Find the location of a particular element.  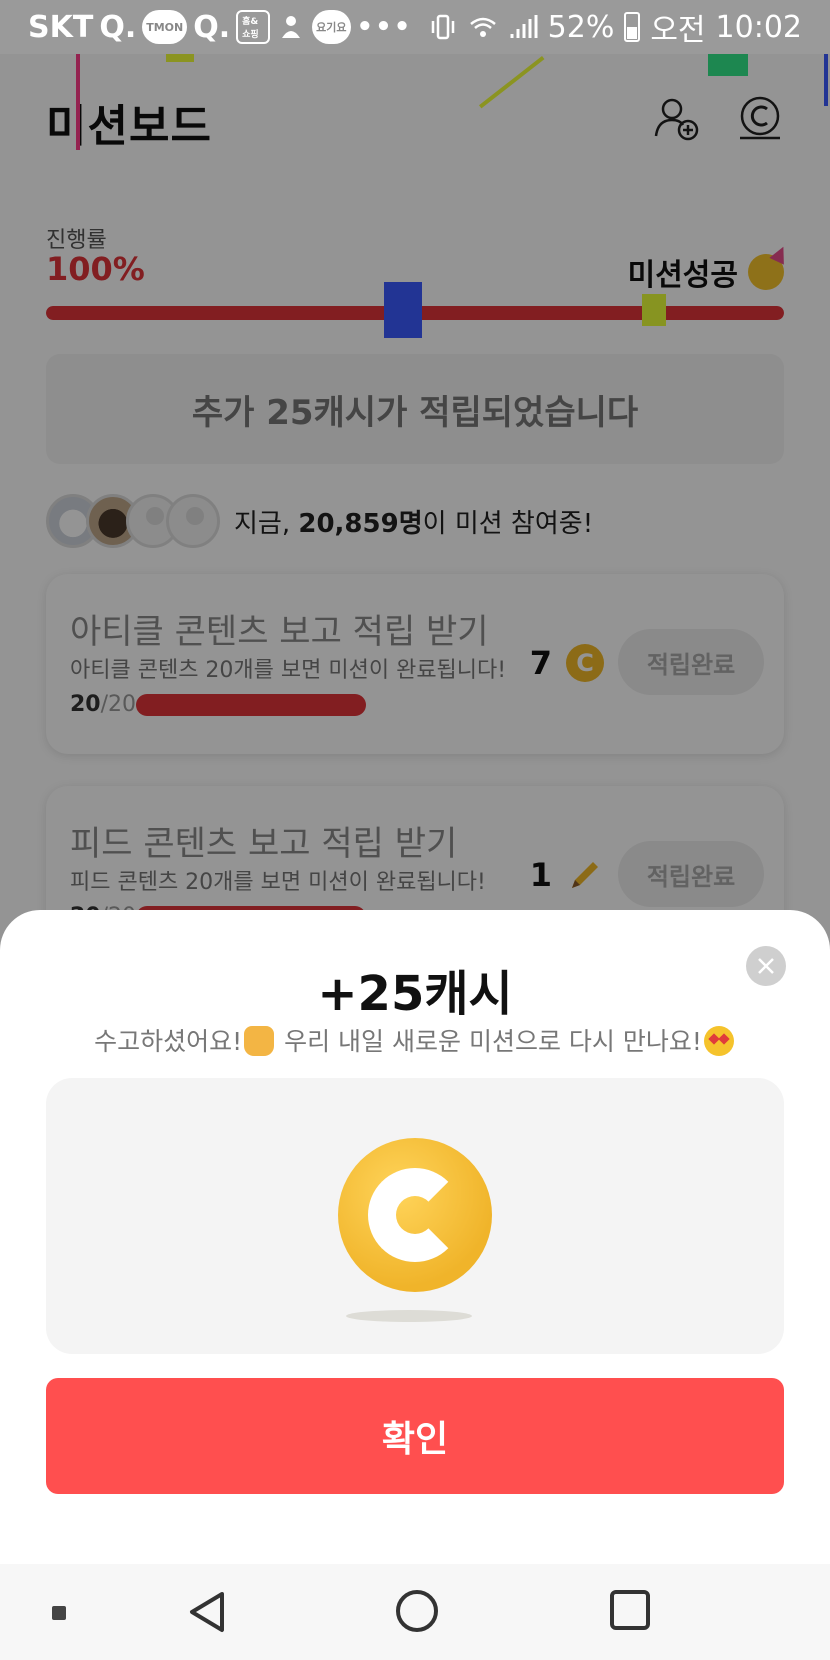

navigation-bar is located at coordinates (415, 1612).